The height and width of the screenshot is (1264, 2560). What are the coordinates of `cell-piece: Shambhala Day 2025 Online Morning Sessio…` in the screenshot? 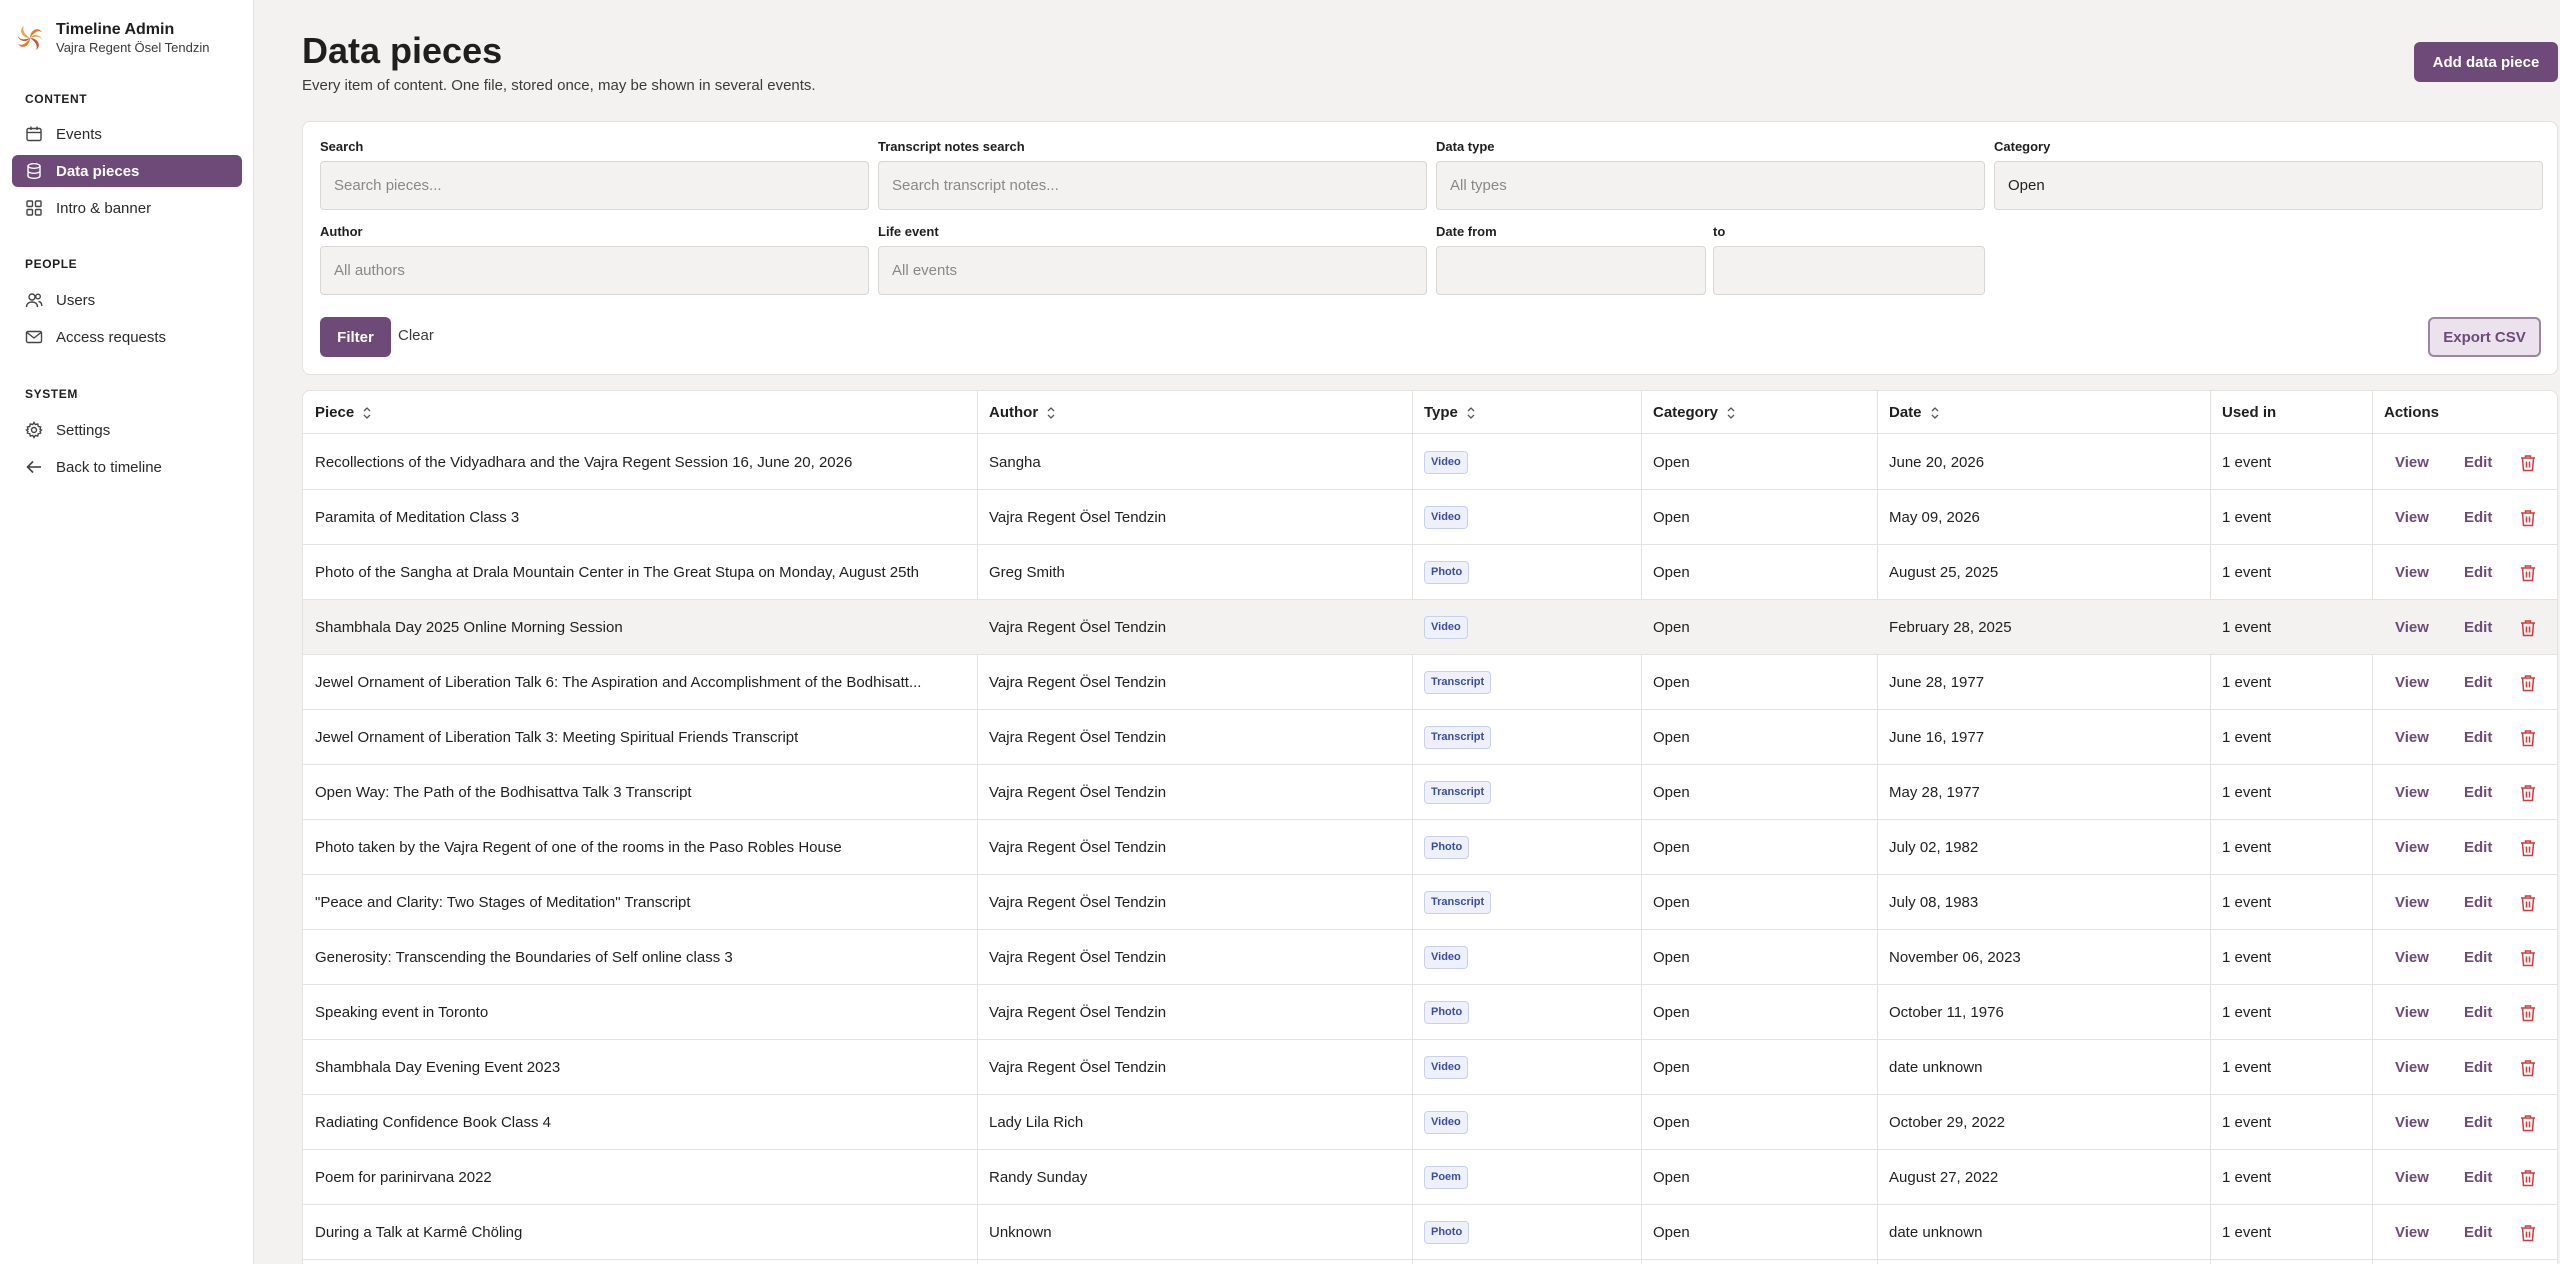 It's located at (636, 627).